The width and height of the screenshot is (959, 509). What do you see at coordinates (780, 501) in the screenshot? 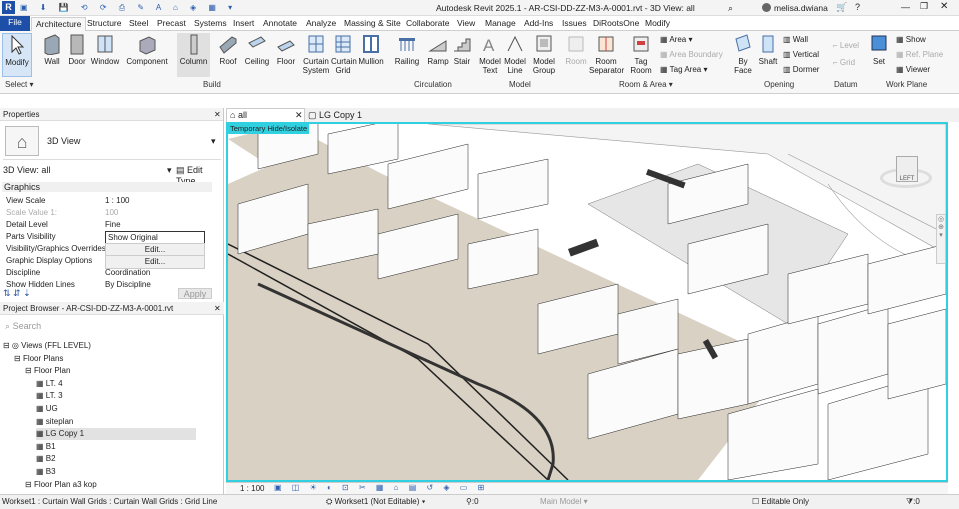
I see `editable-only-checkbox: ☐ Editable Only` at bounding box center [780, 501].